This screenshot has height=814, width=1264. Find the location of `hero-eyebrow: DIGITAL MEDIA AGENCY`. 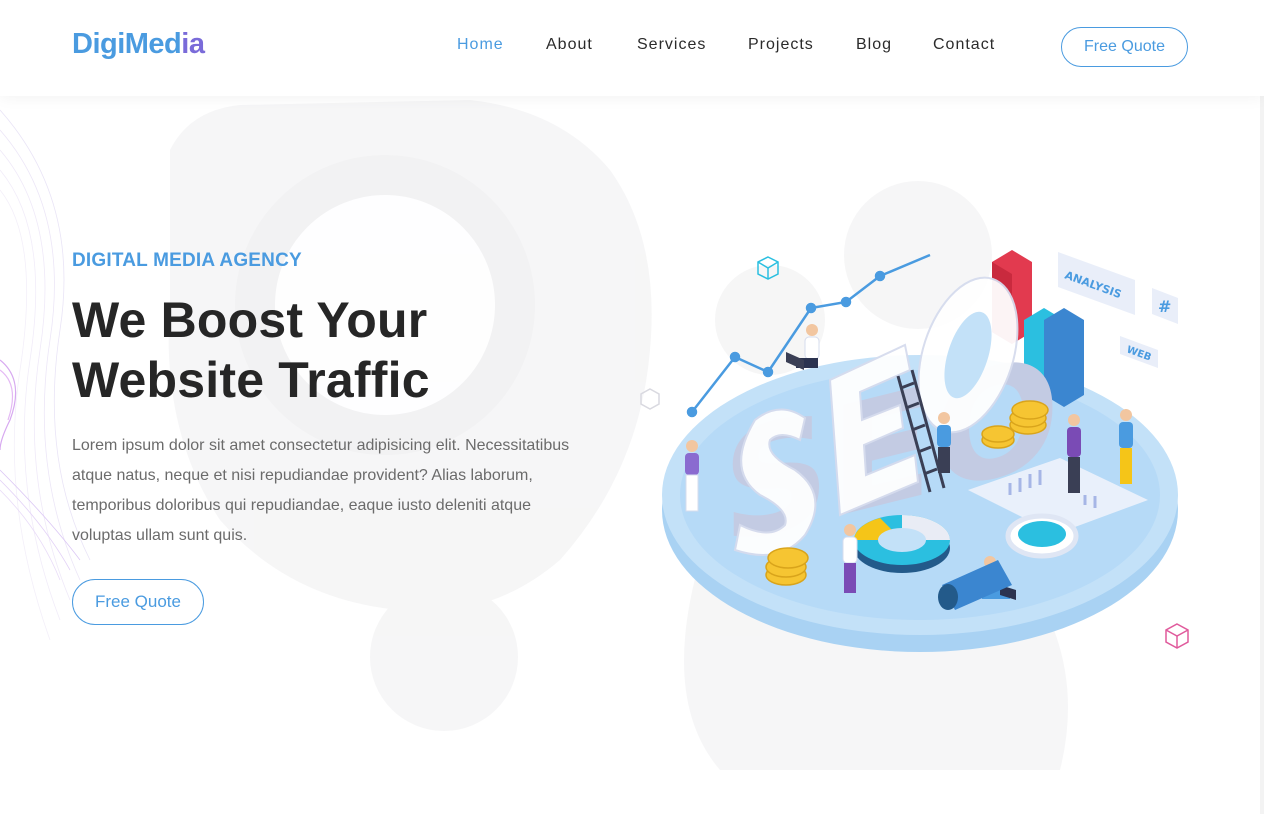

hero-eyebrow: DIGITAL MEDIA AGENCY is located at coordinates (187, 260).